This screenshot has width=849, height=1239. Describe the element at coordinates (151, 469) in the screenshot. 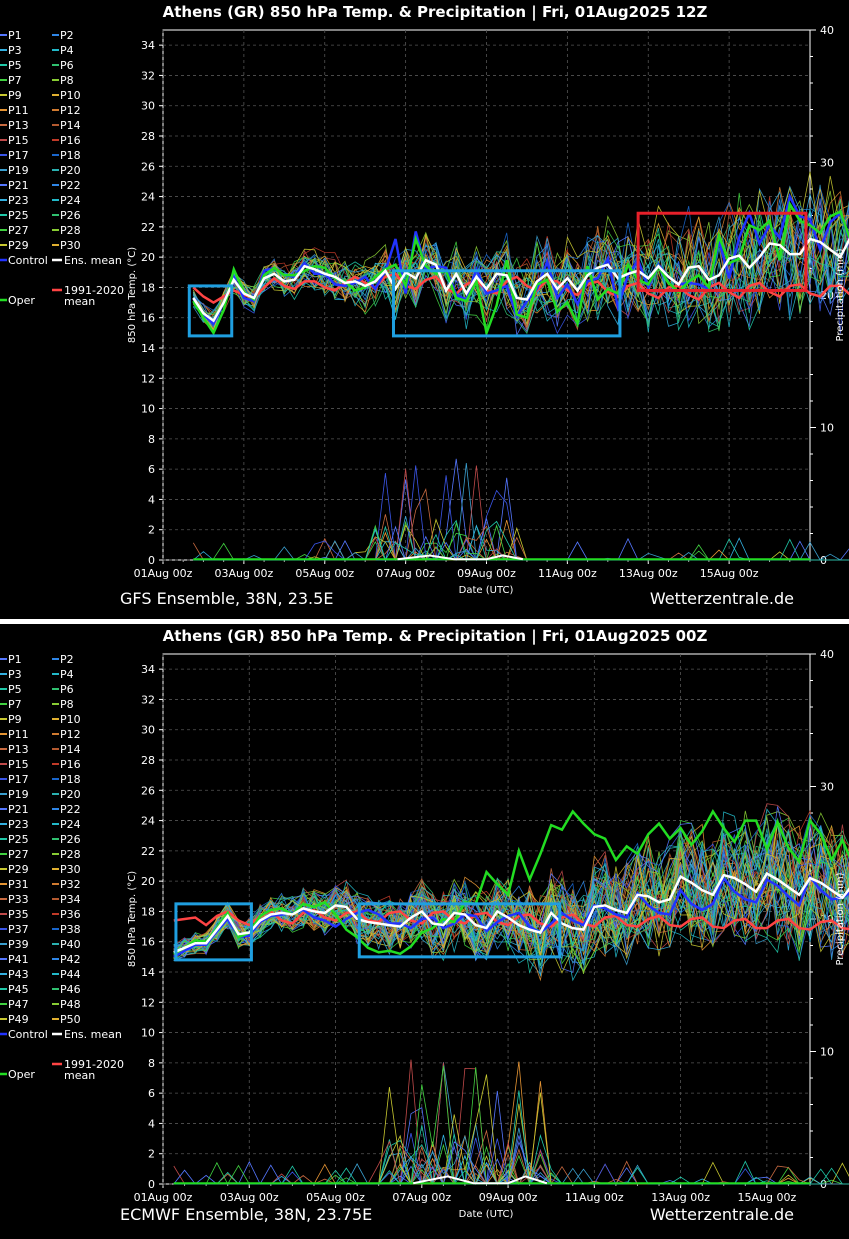

I see `y-tick-label: 6` at that location.